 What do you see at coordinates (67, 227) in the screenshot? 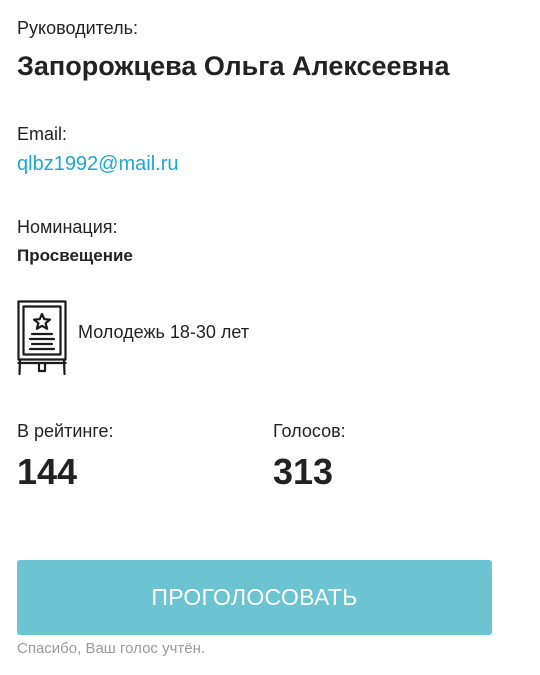
I see `nomination-label: Номинация:` at bounding box center [67, 227].